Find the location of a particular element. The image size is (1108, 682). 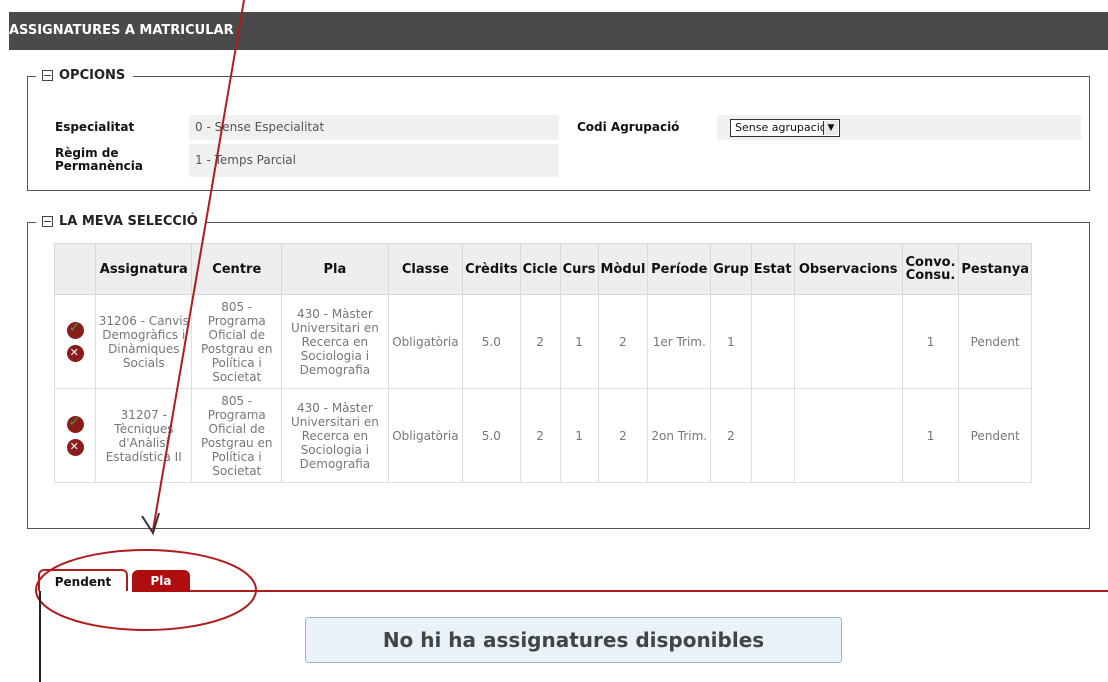

codi-agrupacio-select: Sense agrupació ▼ is located at coordinates (785, 128).